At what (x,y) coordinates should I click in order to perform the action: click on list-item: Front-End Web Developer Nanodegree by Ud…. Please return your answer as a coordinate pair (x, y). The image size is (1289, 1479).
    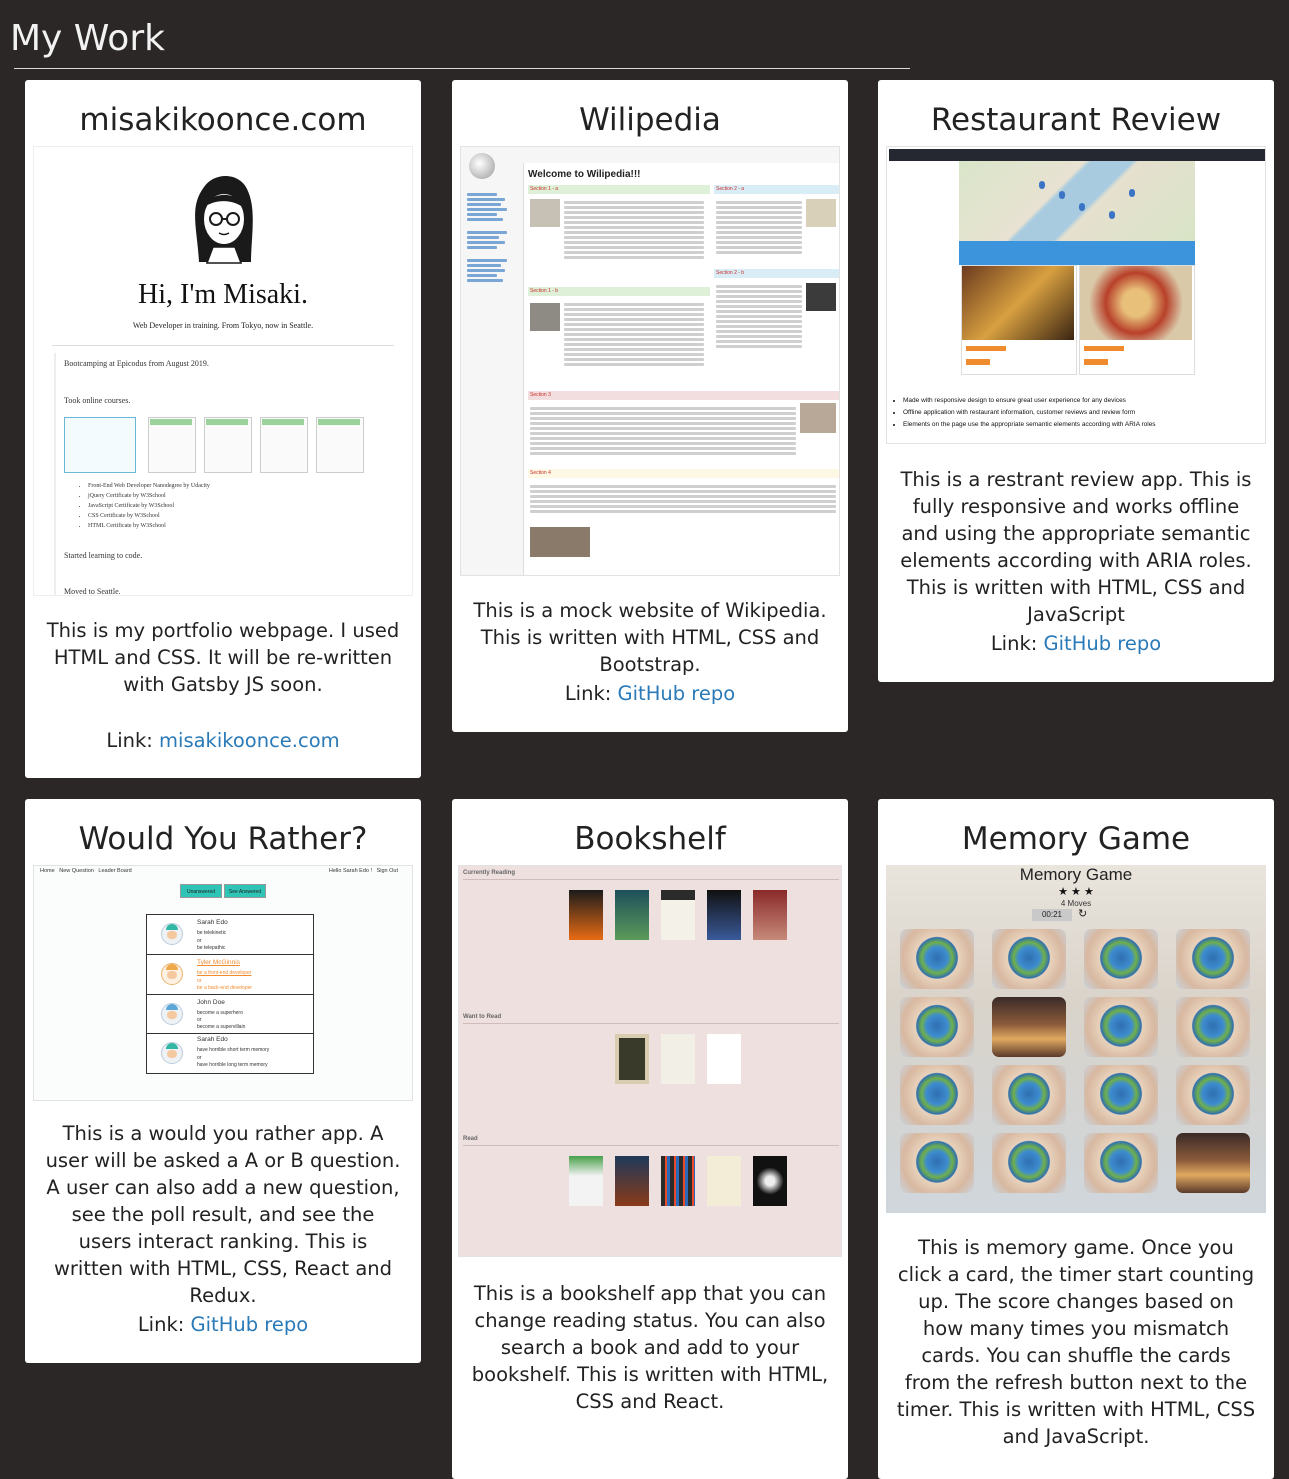
    Looking at the image, I should click on (149, 486).